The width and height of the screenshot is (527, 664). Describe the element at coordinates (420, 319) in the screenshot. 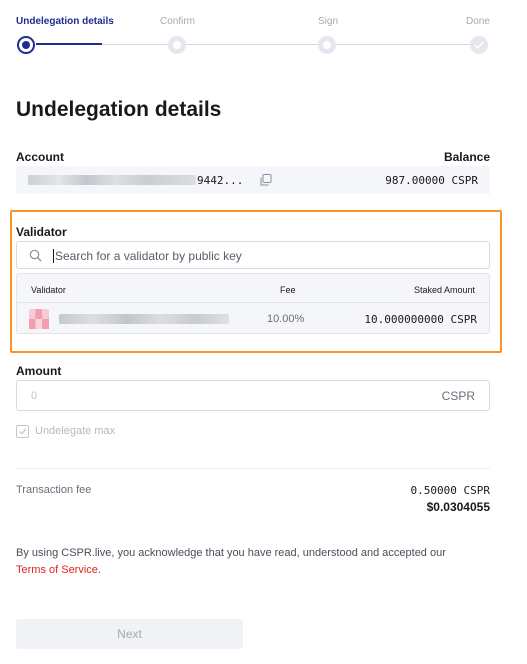

I see `validator-staked-amount: 10.000000000 CSPR` at that location.